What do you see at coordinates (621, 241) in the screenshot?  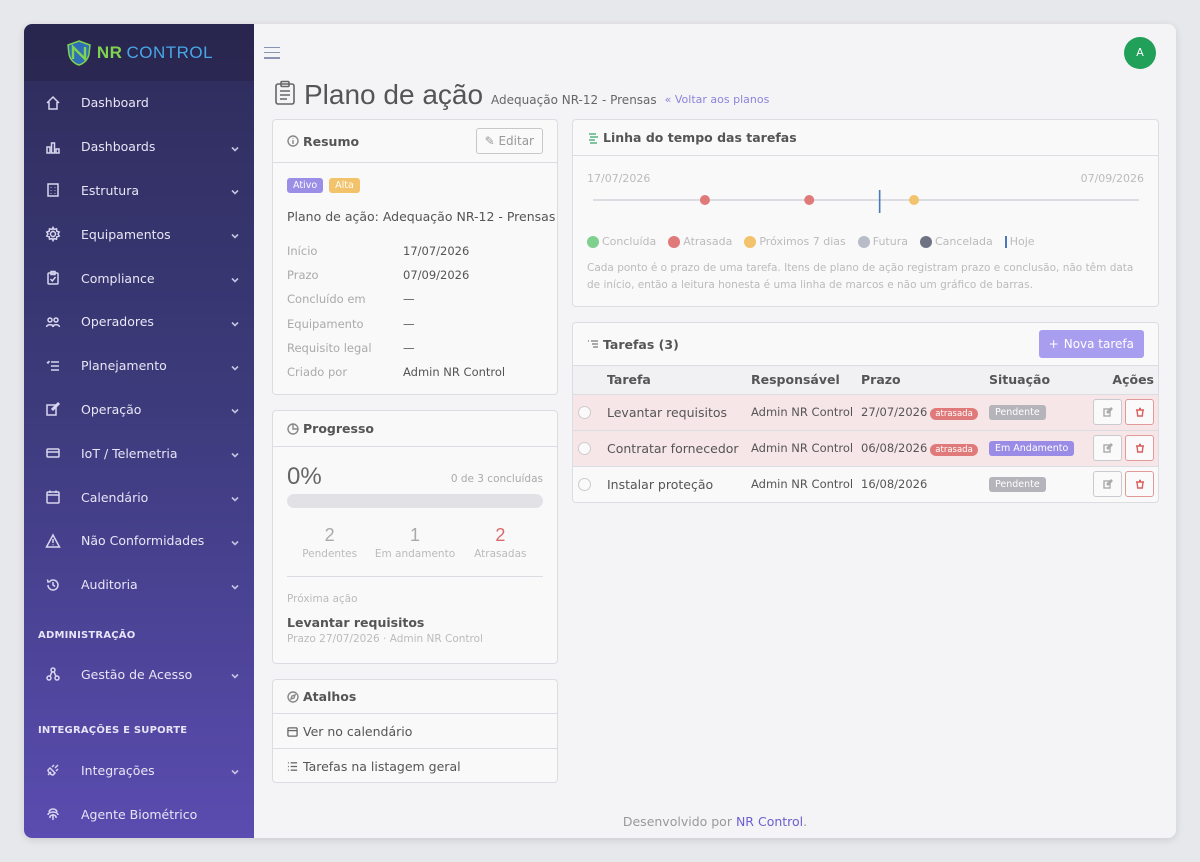 I see `legend-concluida: Concluída` at bounding box center [621, 241].